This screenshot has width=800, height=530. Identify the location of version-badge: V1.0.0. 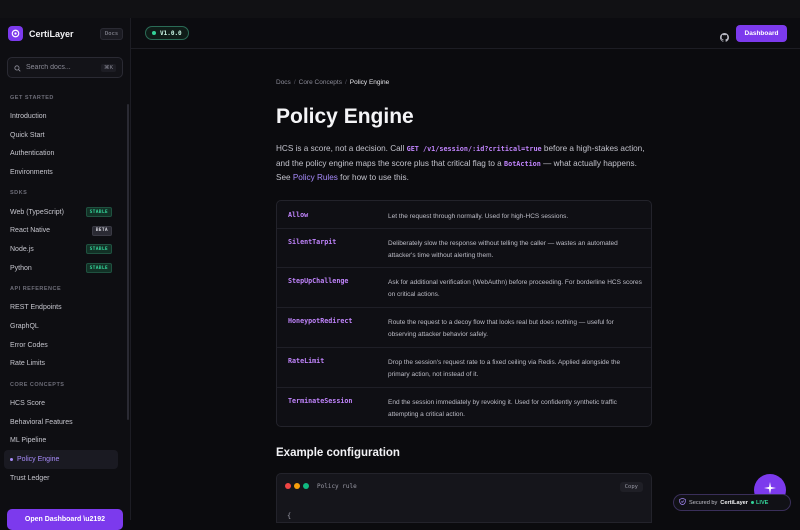
(167, 33).